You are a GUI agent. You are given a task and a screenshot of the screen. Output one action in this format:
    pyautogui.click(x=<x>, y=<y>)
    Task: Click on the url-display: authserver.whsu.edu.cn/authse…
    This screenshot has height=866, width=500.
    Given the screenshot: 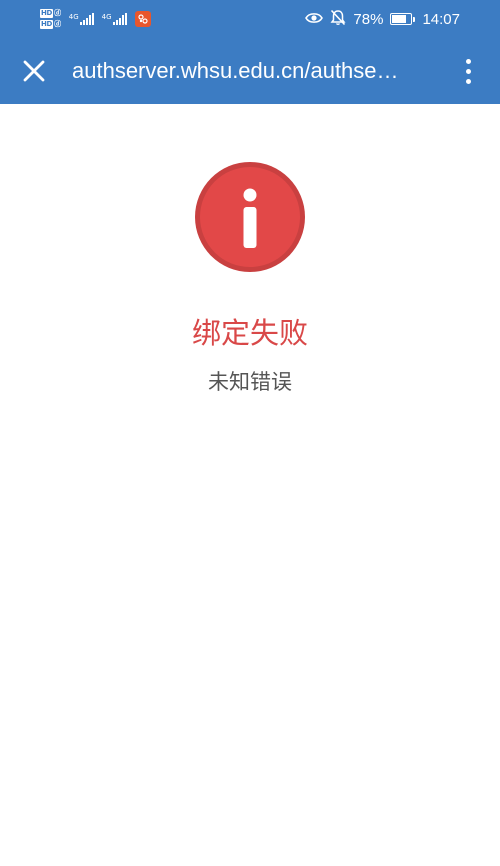 What is the action you would take?
    pyautogui.click(x=250, y=71)
    